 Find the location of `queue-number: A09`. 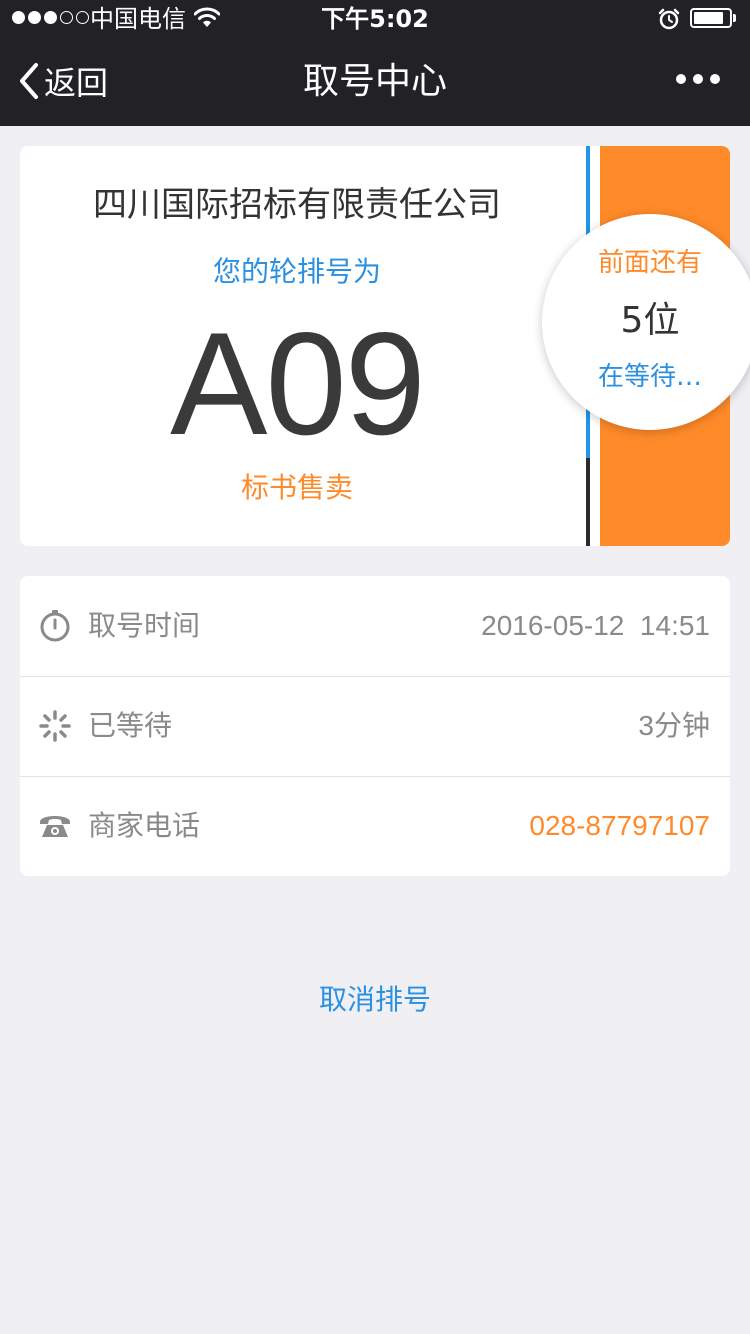

queue-number: A09 is located at coordinates (298, 383).